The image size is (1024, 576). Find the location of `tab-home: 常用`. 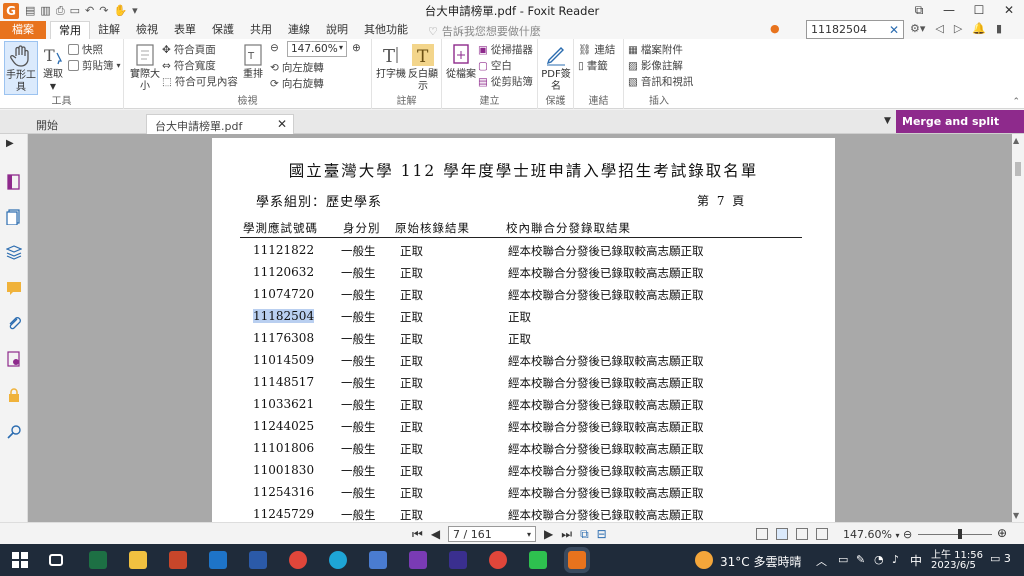

tab-home: 常用 is located at coordinates (70, 30).